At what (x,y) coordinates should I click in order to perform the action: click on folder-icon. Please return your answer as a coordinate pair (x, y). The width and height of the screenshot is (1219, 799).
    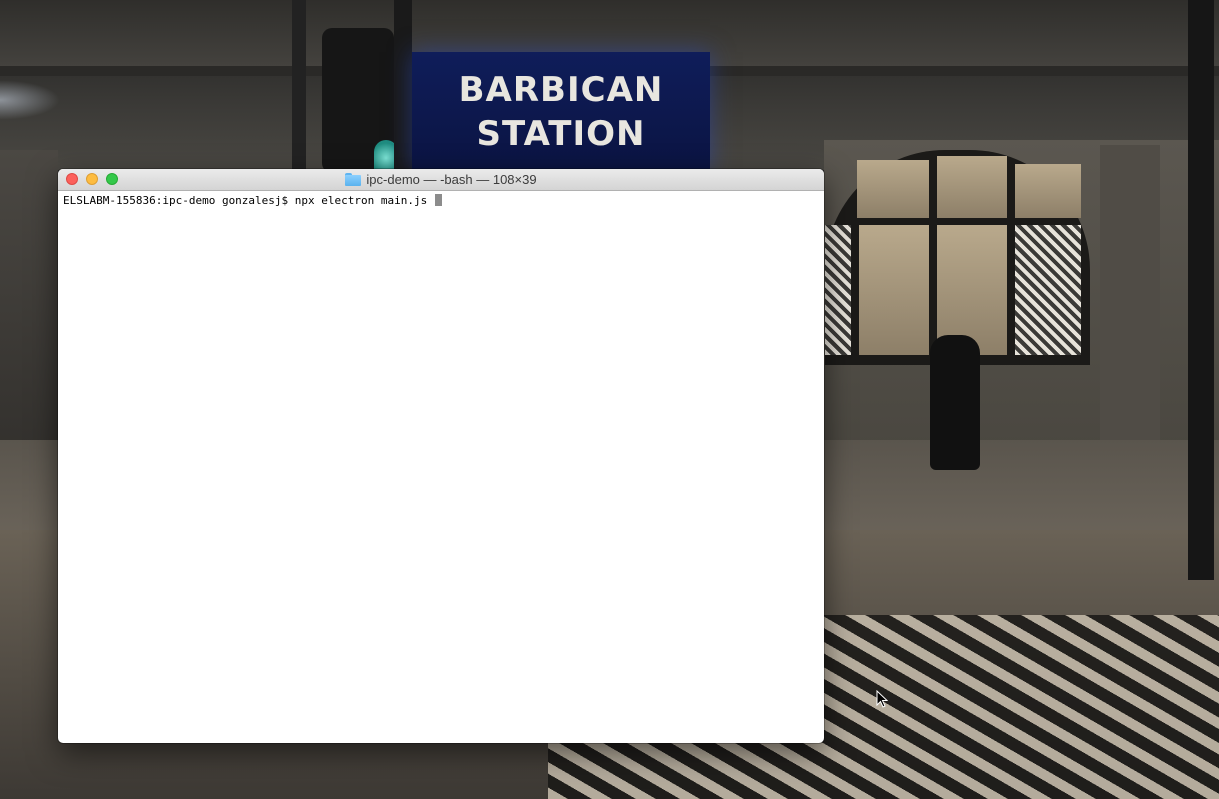
    Looking at the image, I should click on (353, 179).